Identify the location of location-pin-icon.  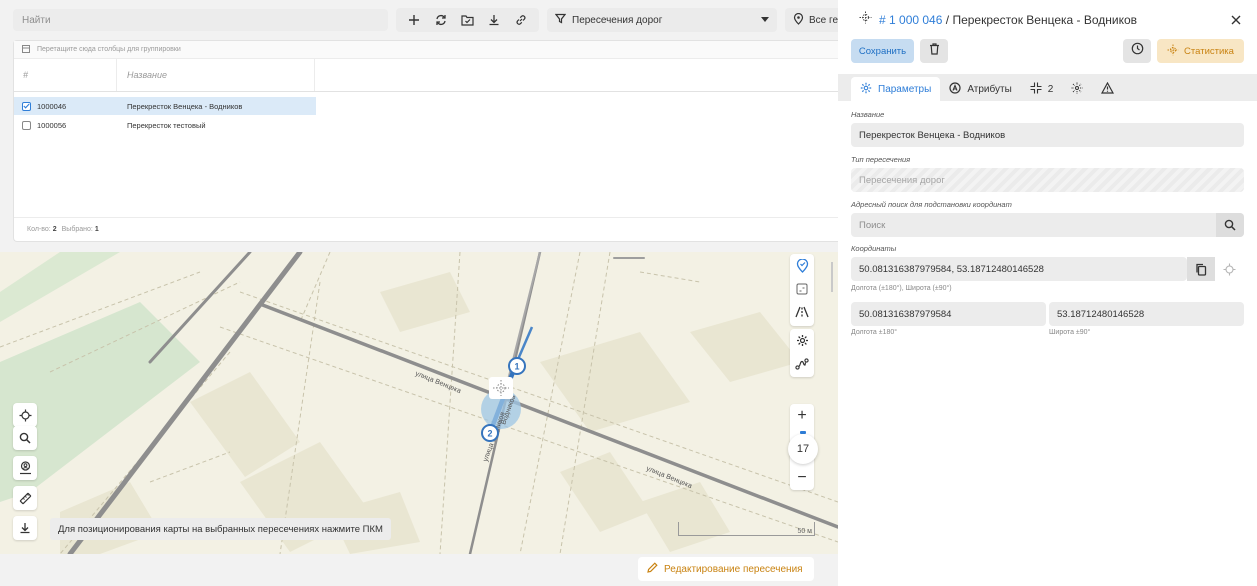
(802, 265).